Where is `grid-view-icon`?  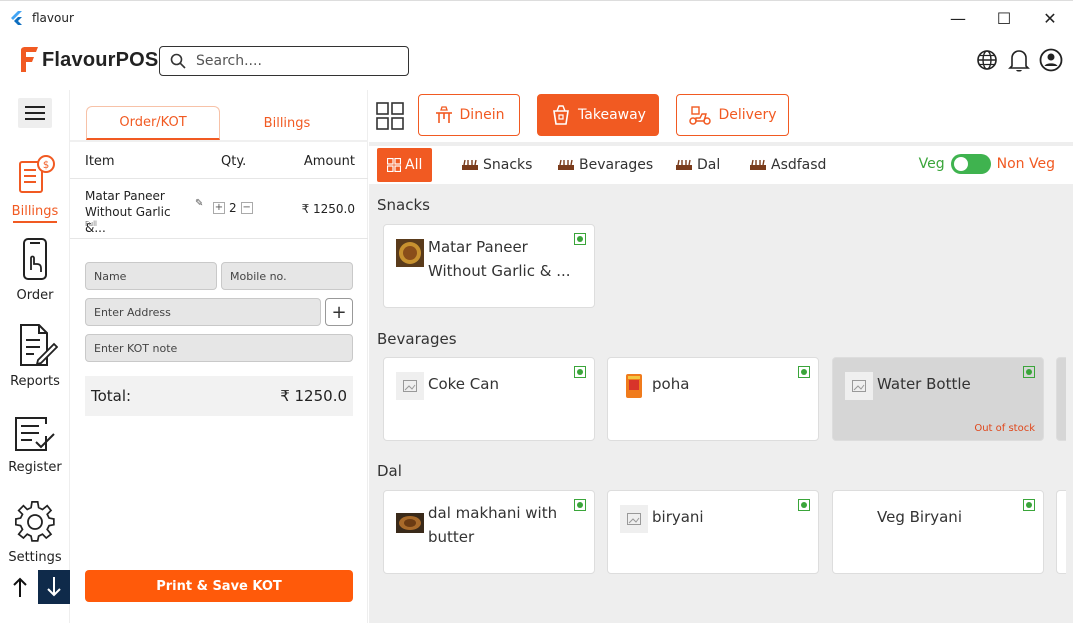 grid-view-icon is located at coordinates (390, 116).